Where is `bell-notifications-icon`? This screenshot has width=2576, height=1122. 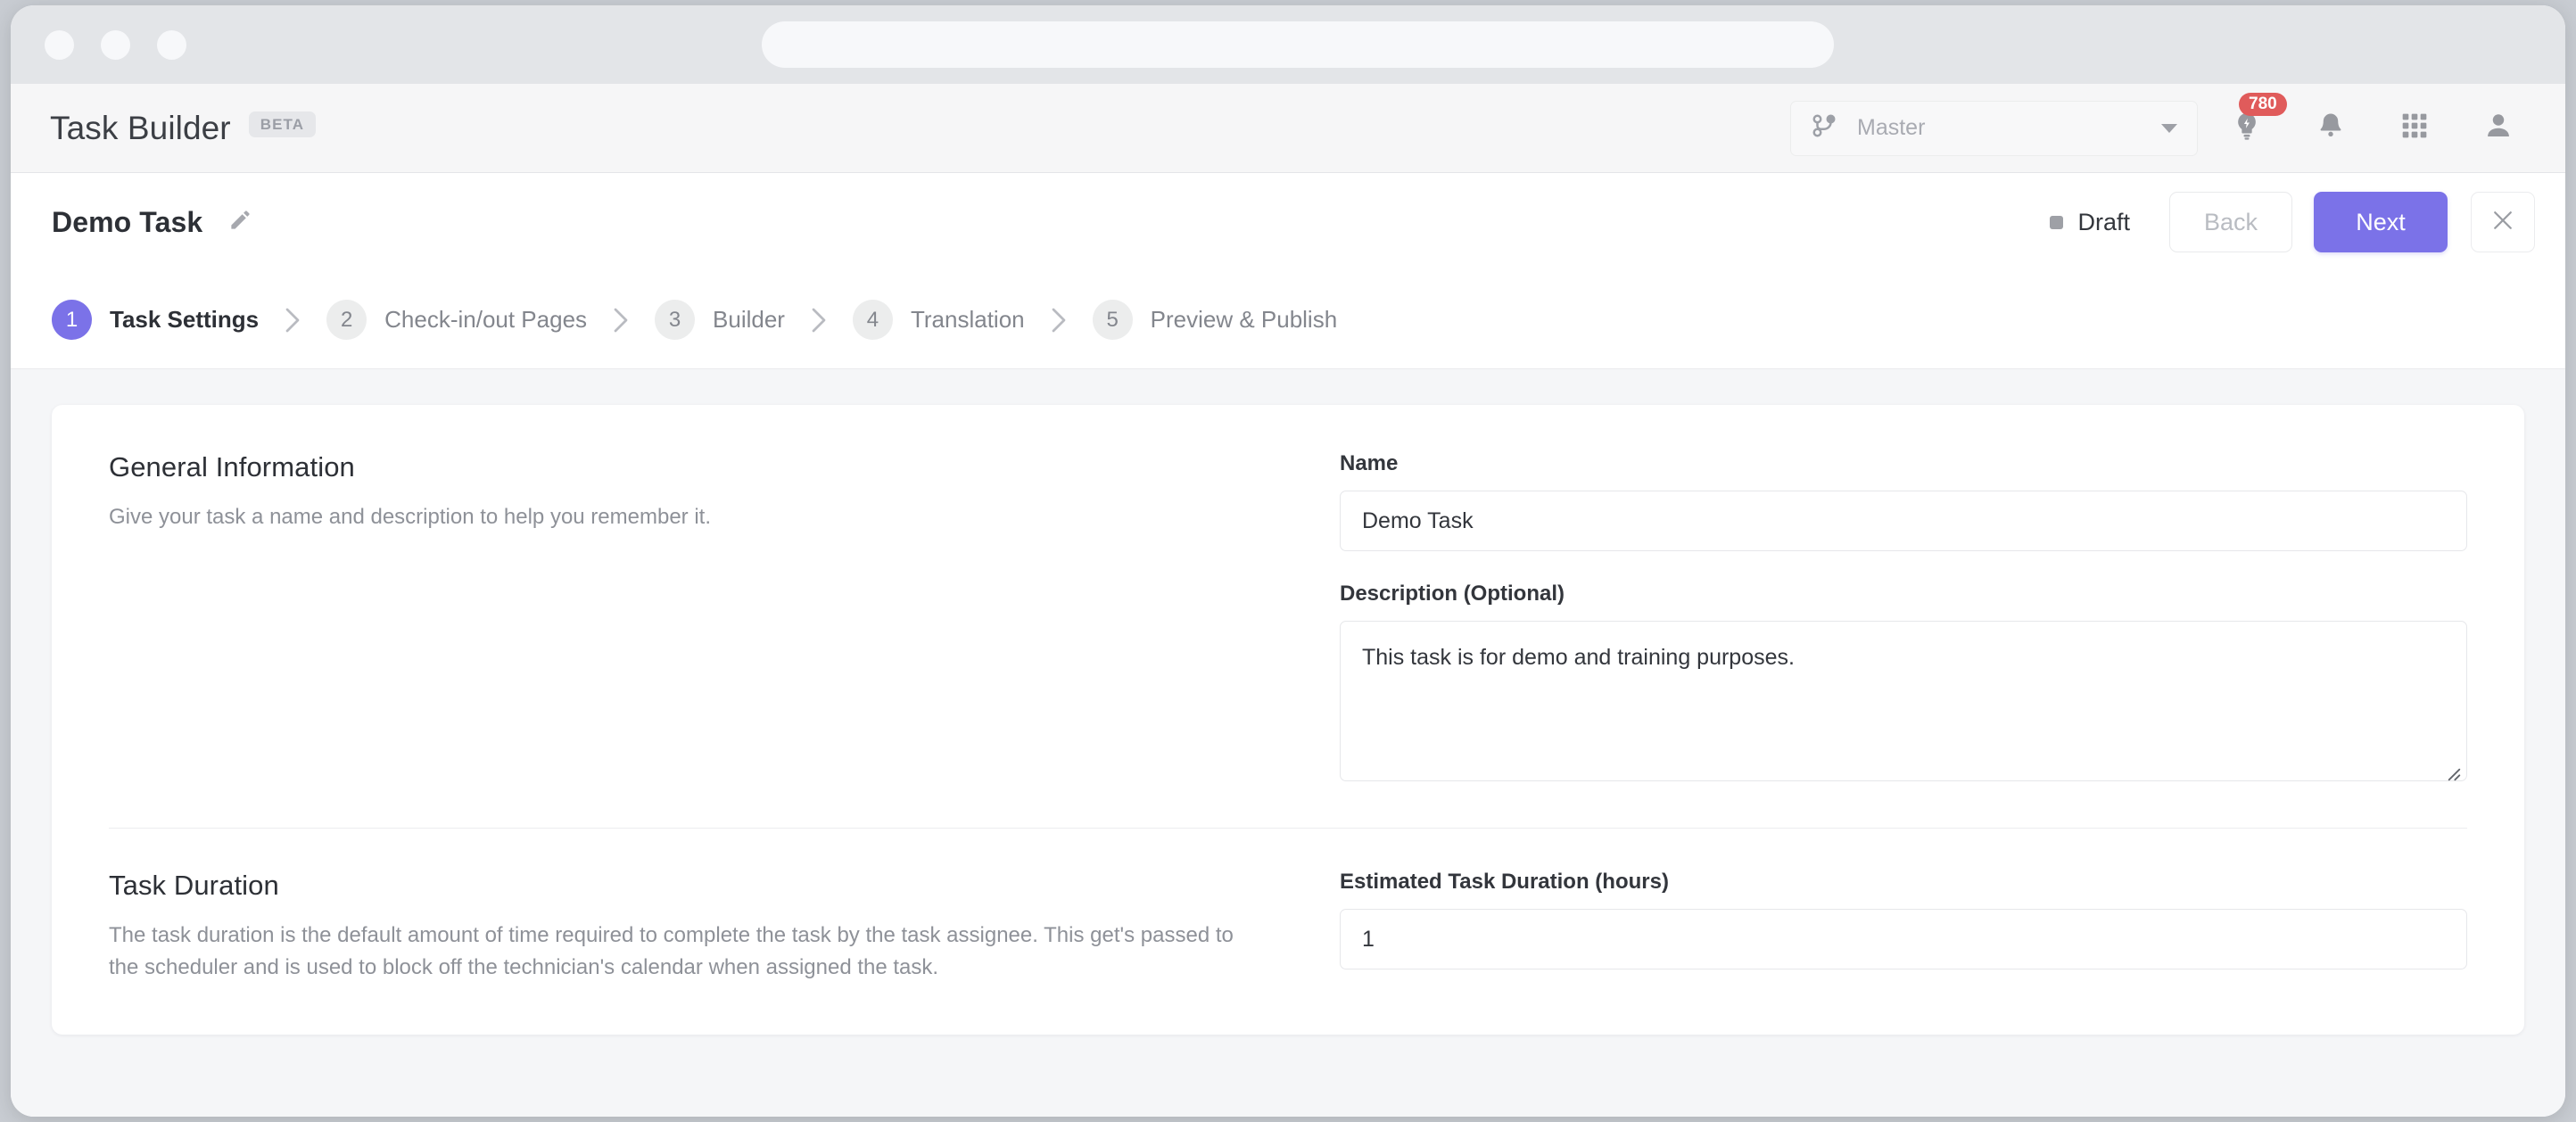 bell-notifications-icon is located at coordinates (2331, 128).